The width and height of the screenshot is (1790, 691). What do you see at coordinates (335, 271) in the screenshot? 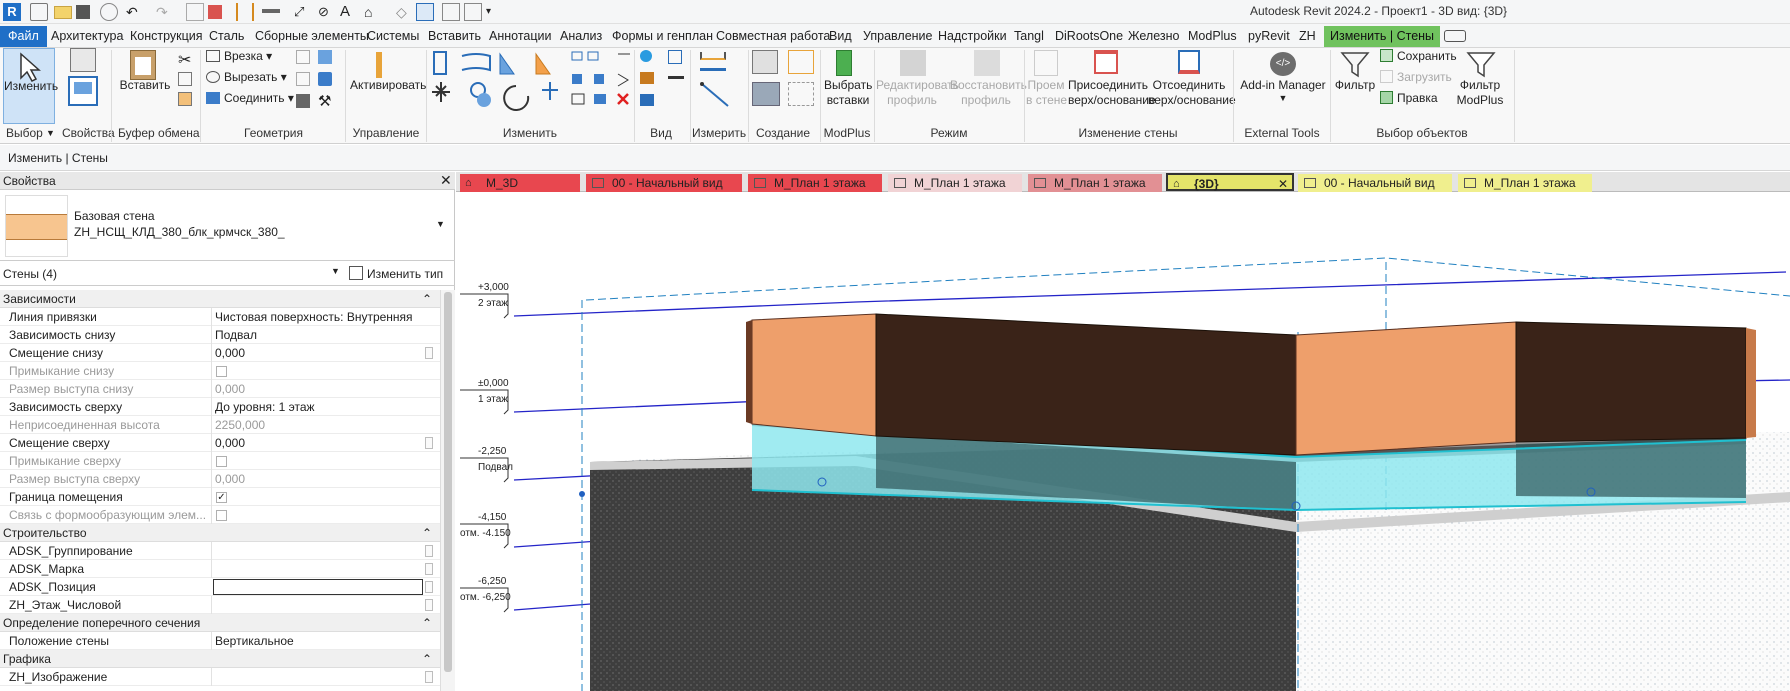
I see `instance-filter-chevron-down-icon: ▼` at bounding box center [335, 271].